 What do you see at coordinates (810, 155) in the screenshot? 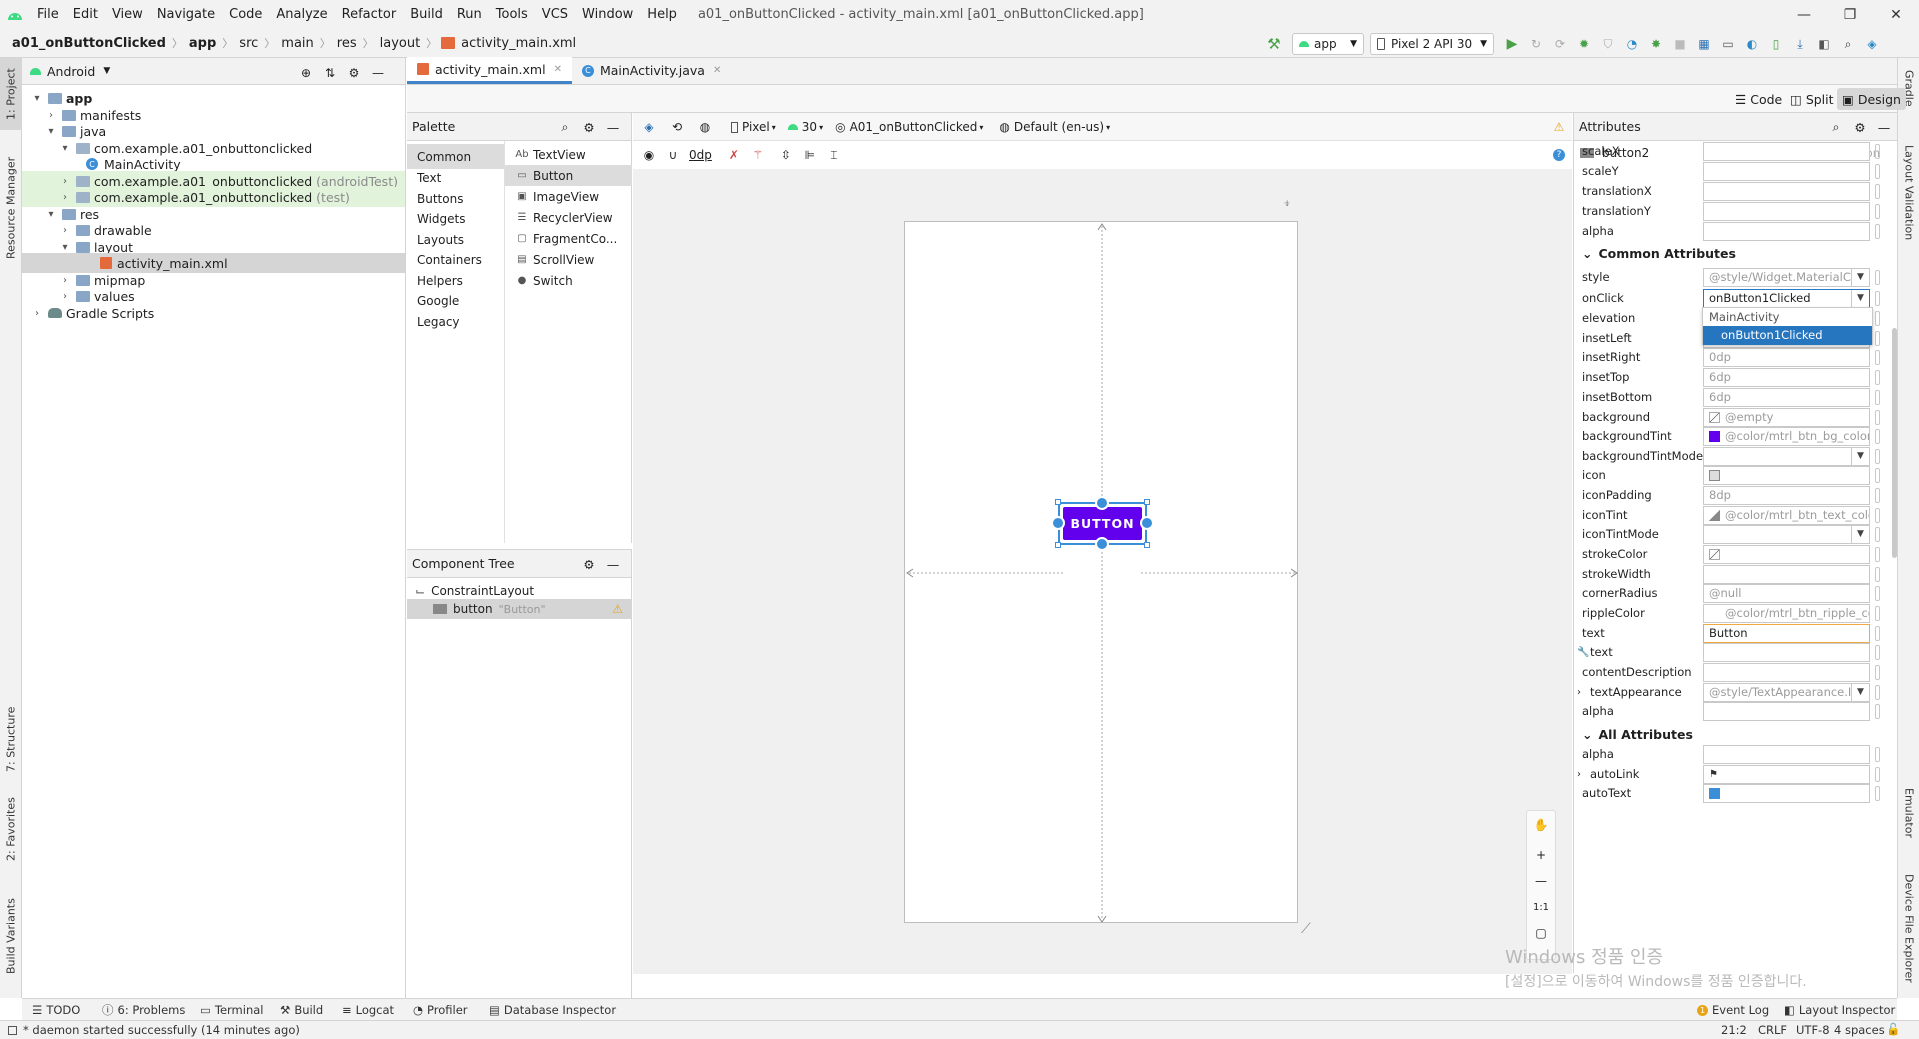
I see `align-button: ⊫` at bounding box center [810, 155].